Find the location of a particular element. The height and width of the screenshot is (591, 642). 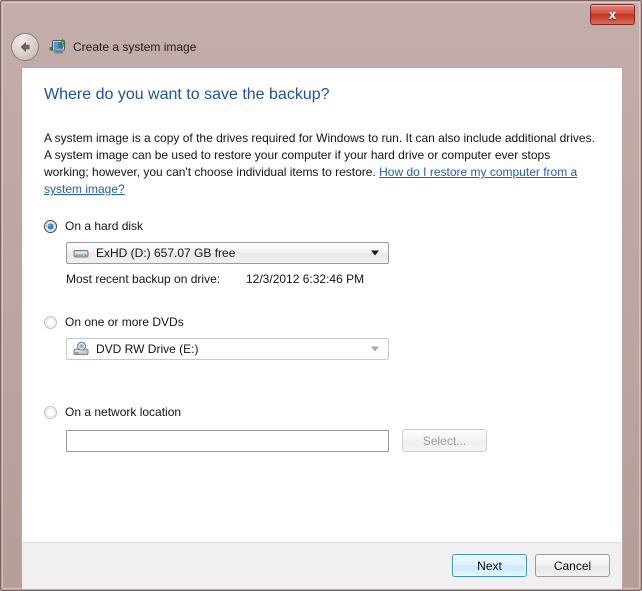

dvd-combobox: DVD RW Drive (E:) is located at coordinates (227, 349).